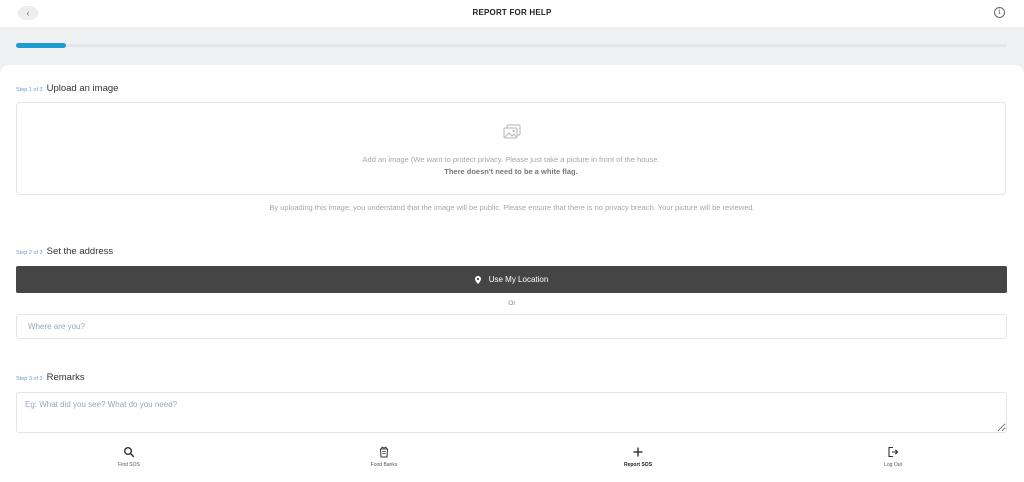 This screenshot has height=482, width=1024. I want to click on top-bar: ‹ REPORT FOR HELP i, so click(512, 13).